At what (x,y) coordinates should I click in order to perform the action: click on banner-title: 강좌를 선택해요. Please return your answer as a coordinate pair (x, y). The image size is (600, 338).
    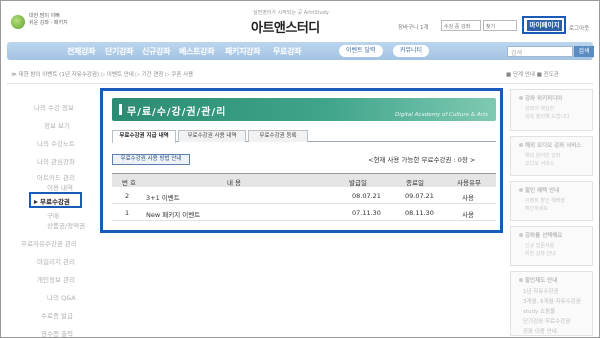
    Looking at the image, I should click on (540, 235).